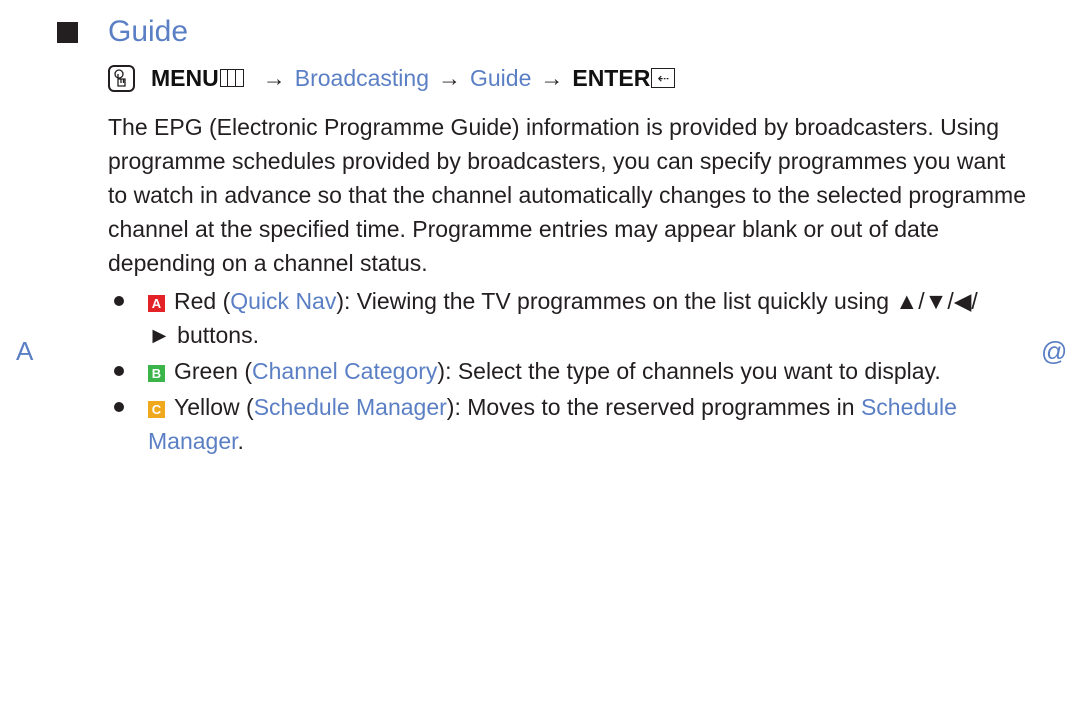  I want to click on side-marker-left: A, so click(25, 351).